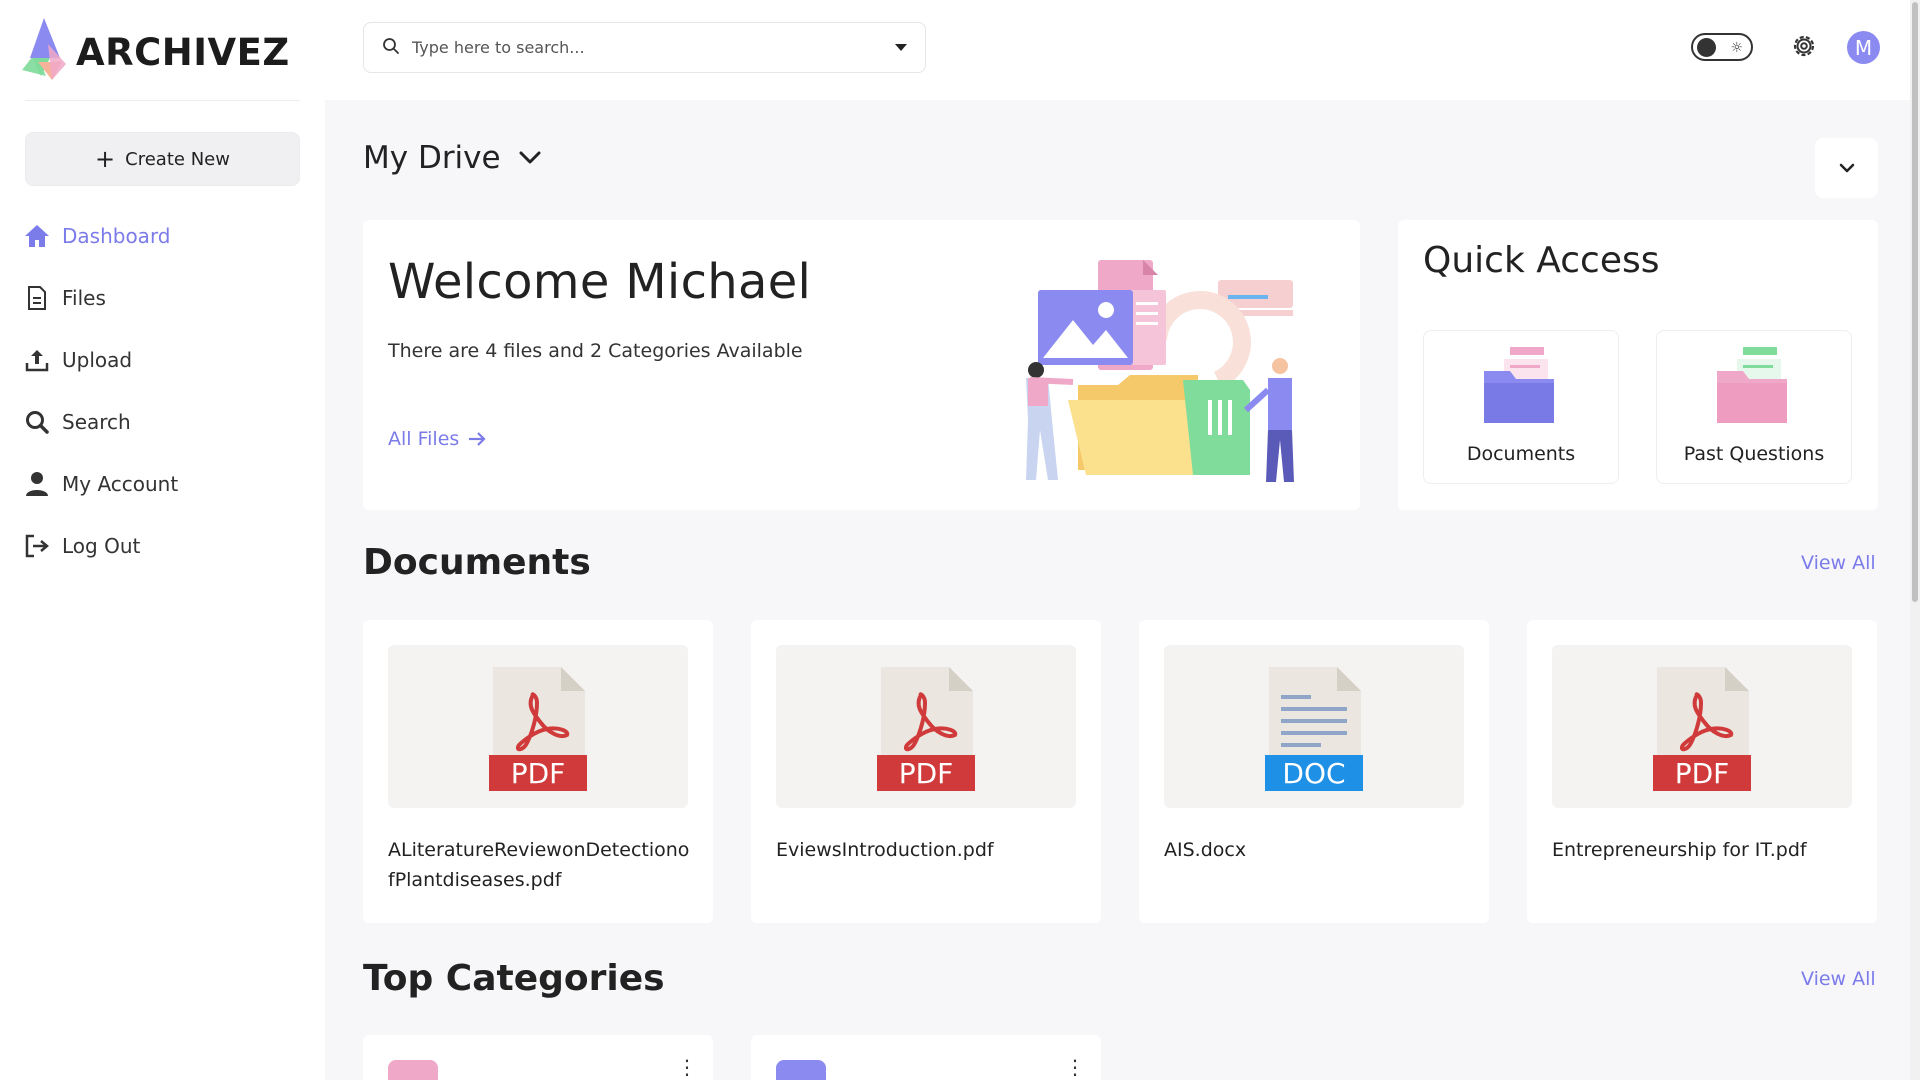  What do you see at coordinates (424, 439) in the screenshot?
I see `all-files-label: All Files` at bounding box center [424, 439].